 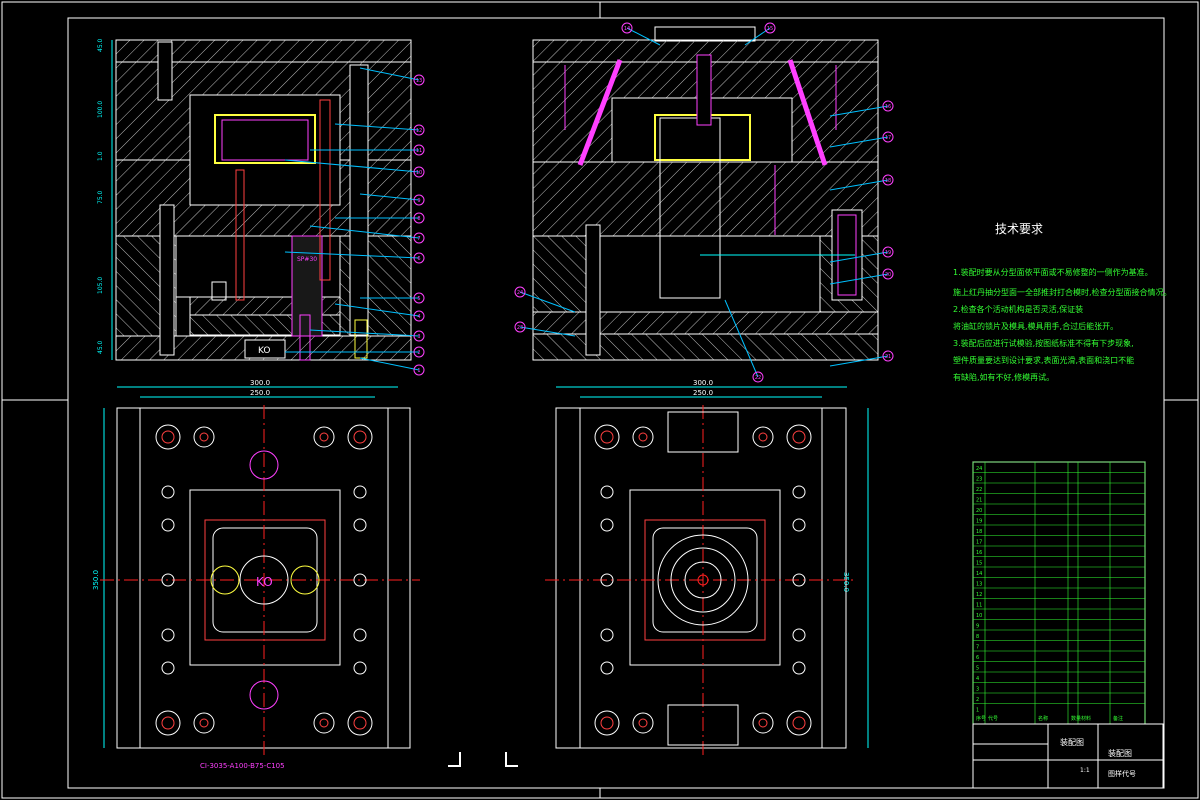 I want to click on balloon-right-21-label: 21, so click(x=888, y=357).